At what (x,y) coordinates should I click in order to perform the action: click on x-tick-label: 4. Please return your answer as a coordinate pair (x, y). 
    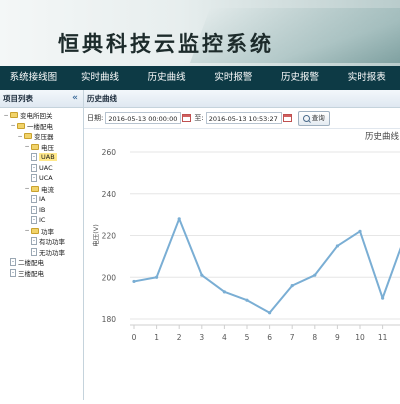
    Looking at the image, I should click on (224, 337).